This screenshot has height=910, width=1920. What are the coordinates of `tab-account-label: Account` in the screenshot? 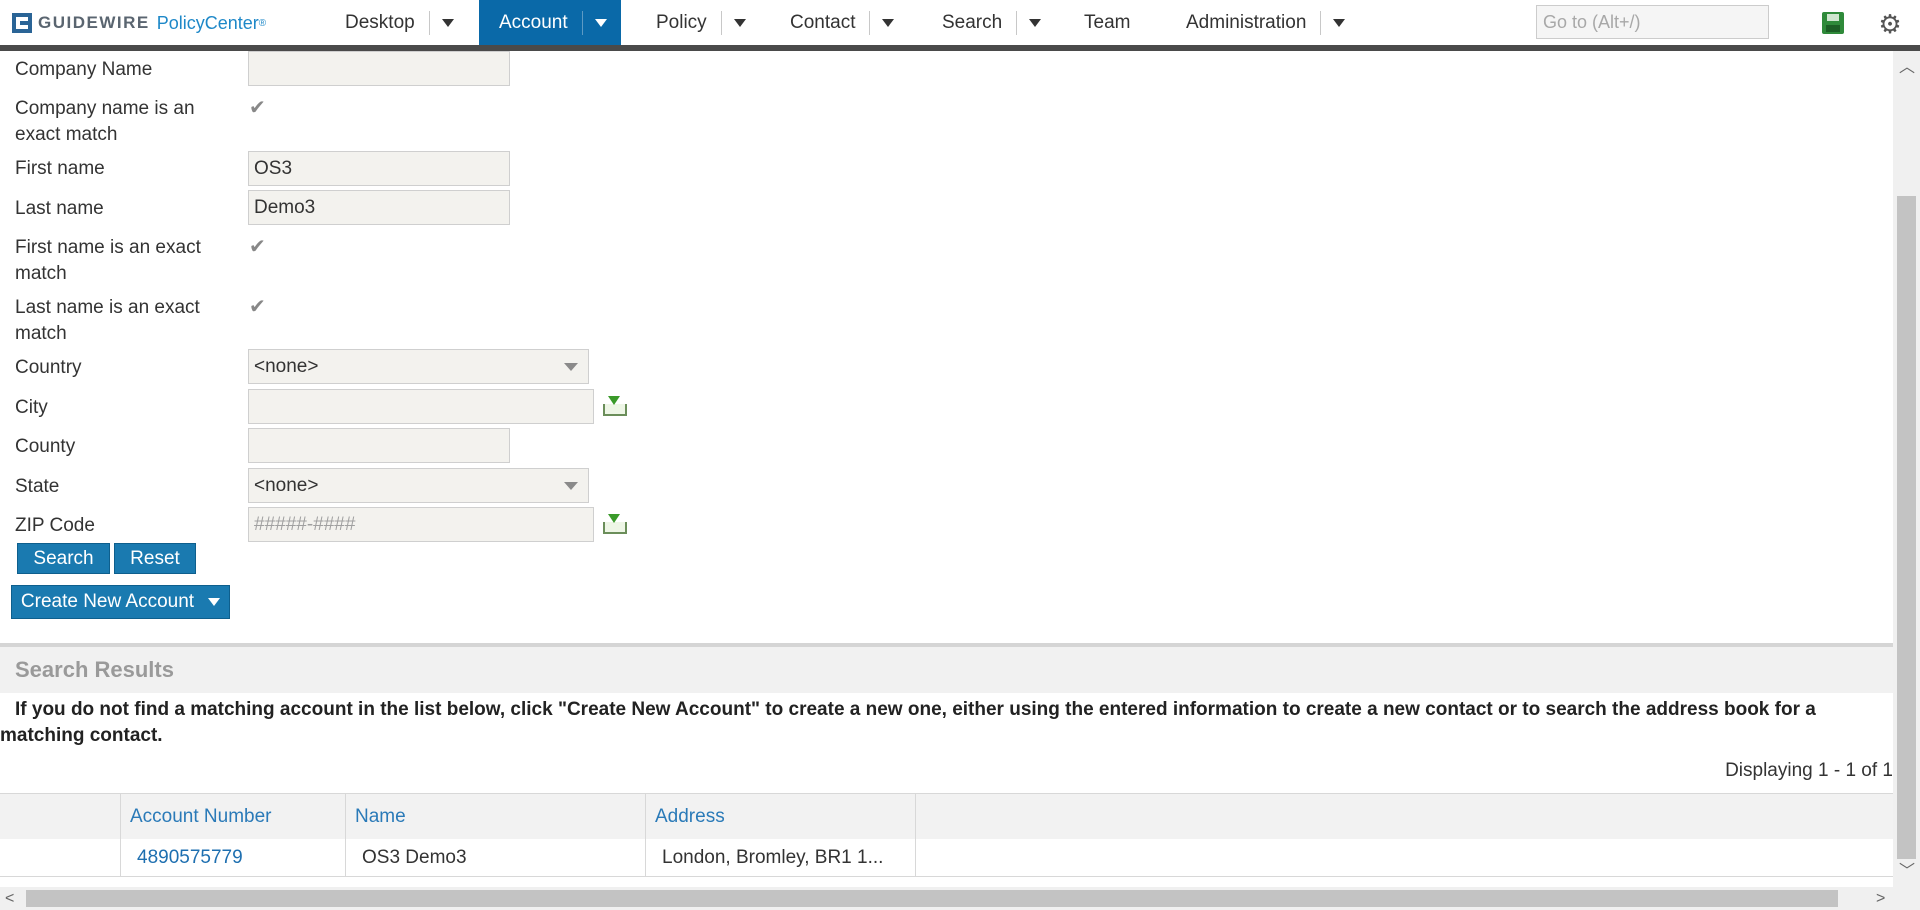 It's located at (526, 23).